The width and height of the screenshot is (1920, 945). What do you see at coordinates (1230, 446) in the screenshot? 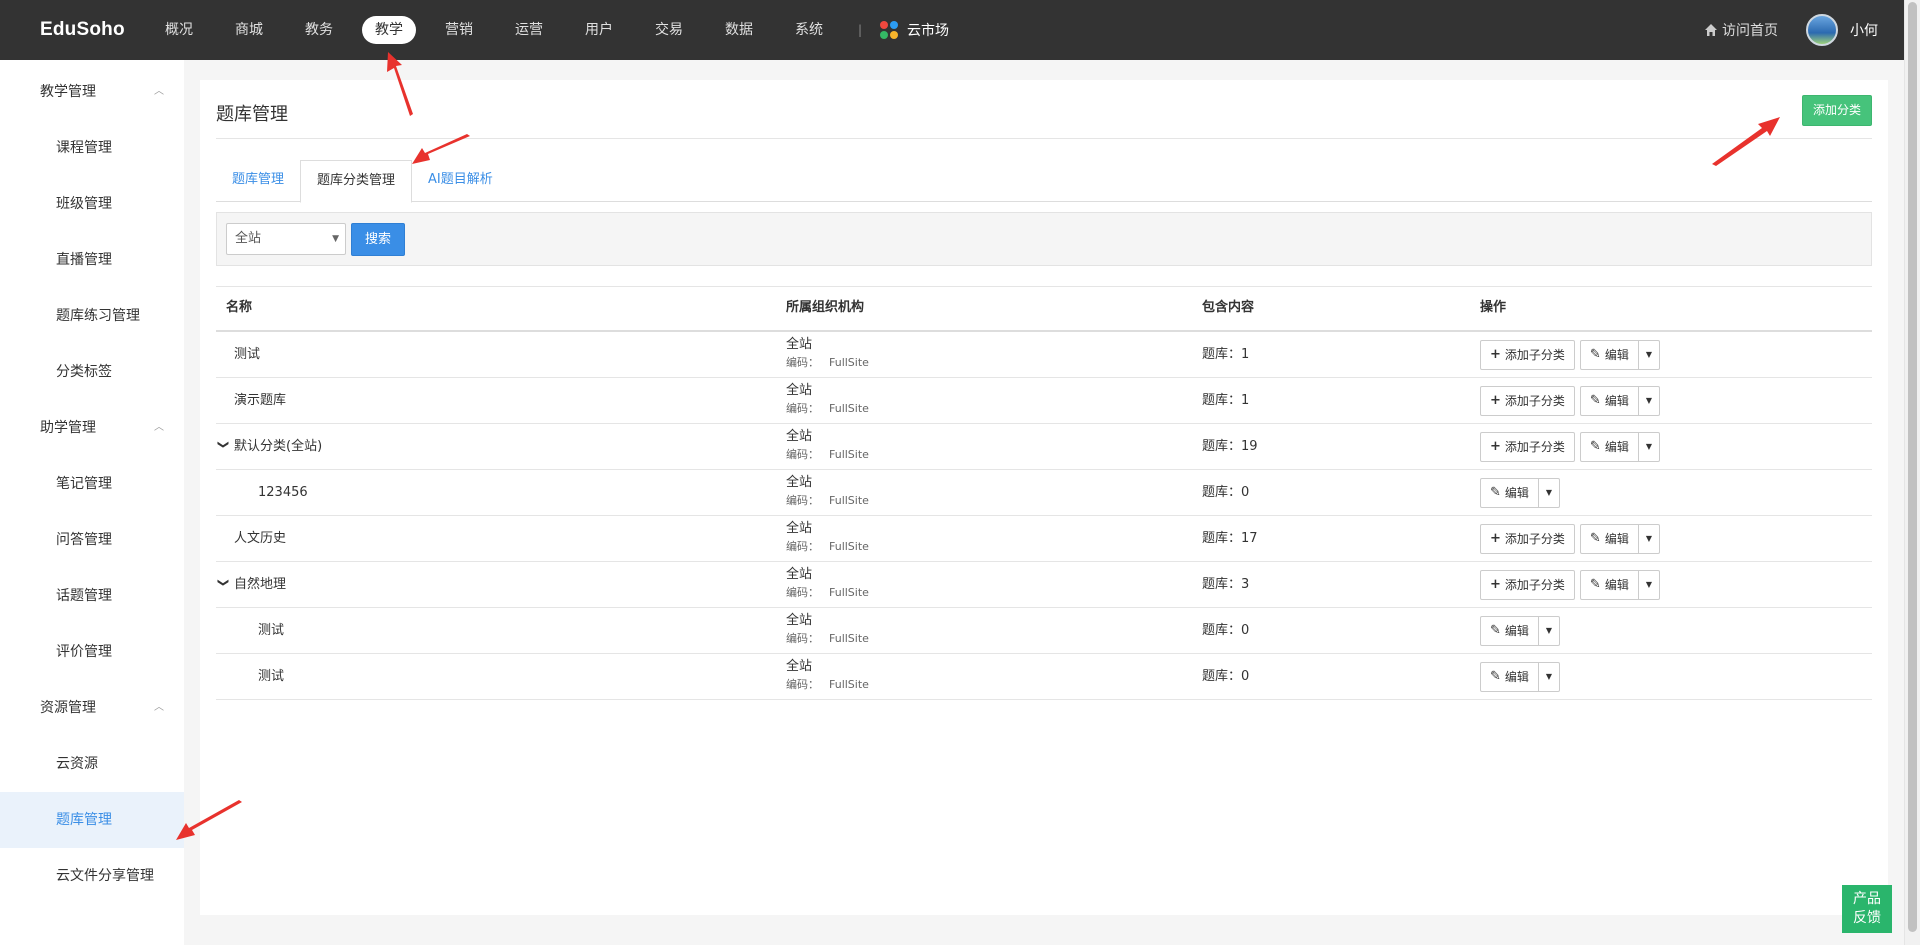
I see `content-count: 题库：19` at bounding box center [1230, 446].